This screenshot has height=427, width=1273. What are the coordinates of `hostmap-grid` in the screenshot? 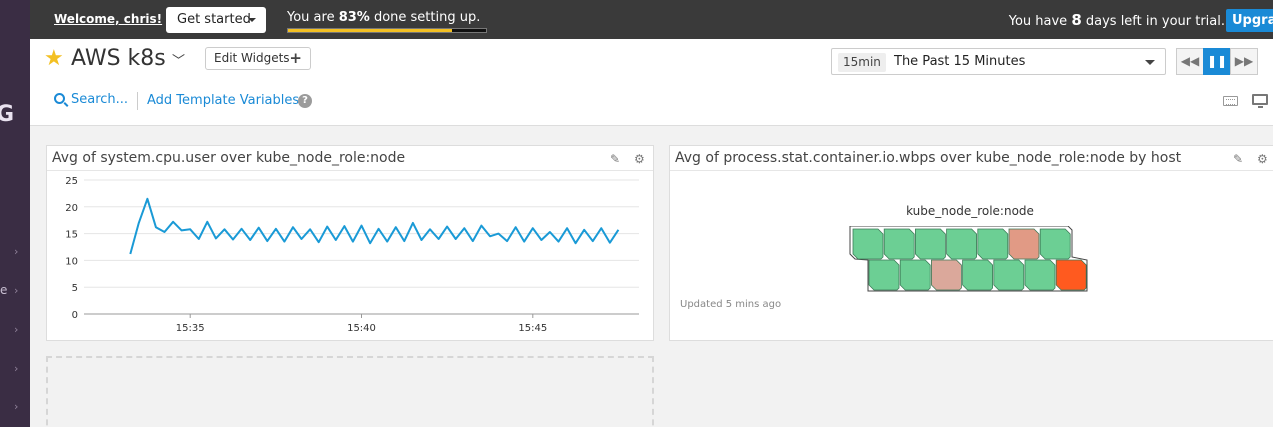 It's located at (968, 259).